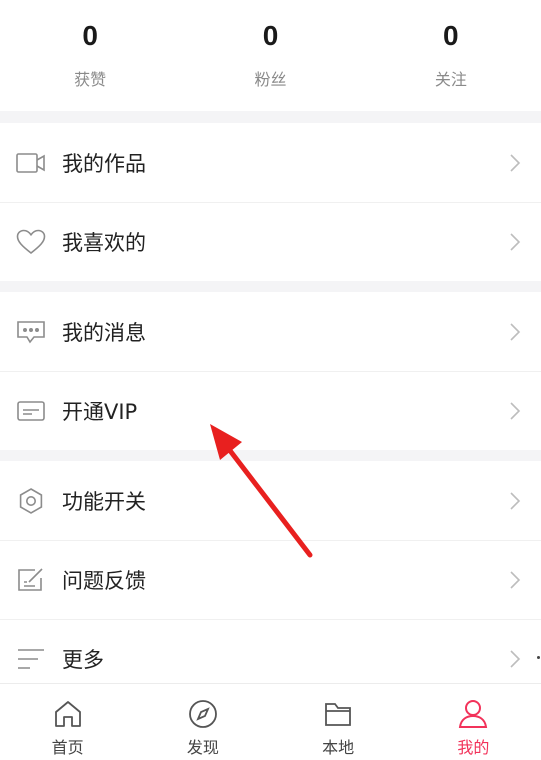 The height and width of the screenshot is (760, 541). Describe the element at coordinates (100, 411) in the screenshot. I see `menu-item-label: 开通VIP` at that location.